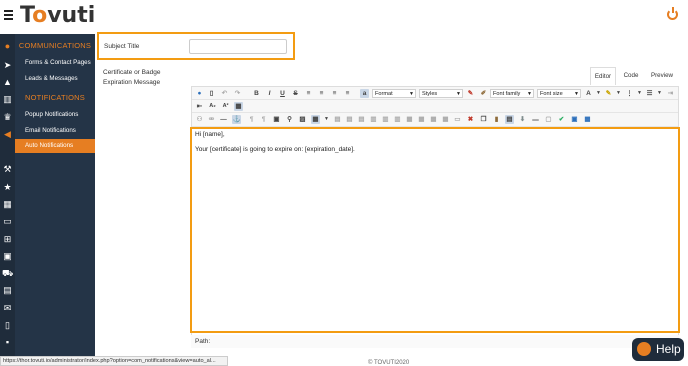  Describe the element at coordinates (385, 119) in the screenshot. I see `table-col-after-icon: ▥` at that location.